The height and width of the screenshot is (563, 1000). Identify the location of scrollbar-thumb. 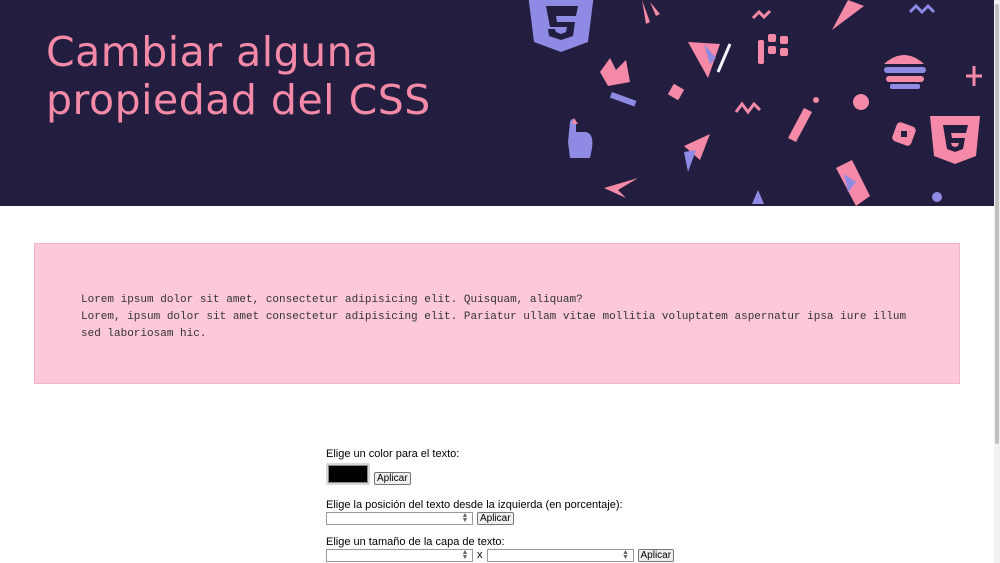
(997, 224).